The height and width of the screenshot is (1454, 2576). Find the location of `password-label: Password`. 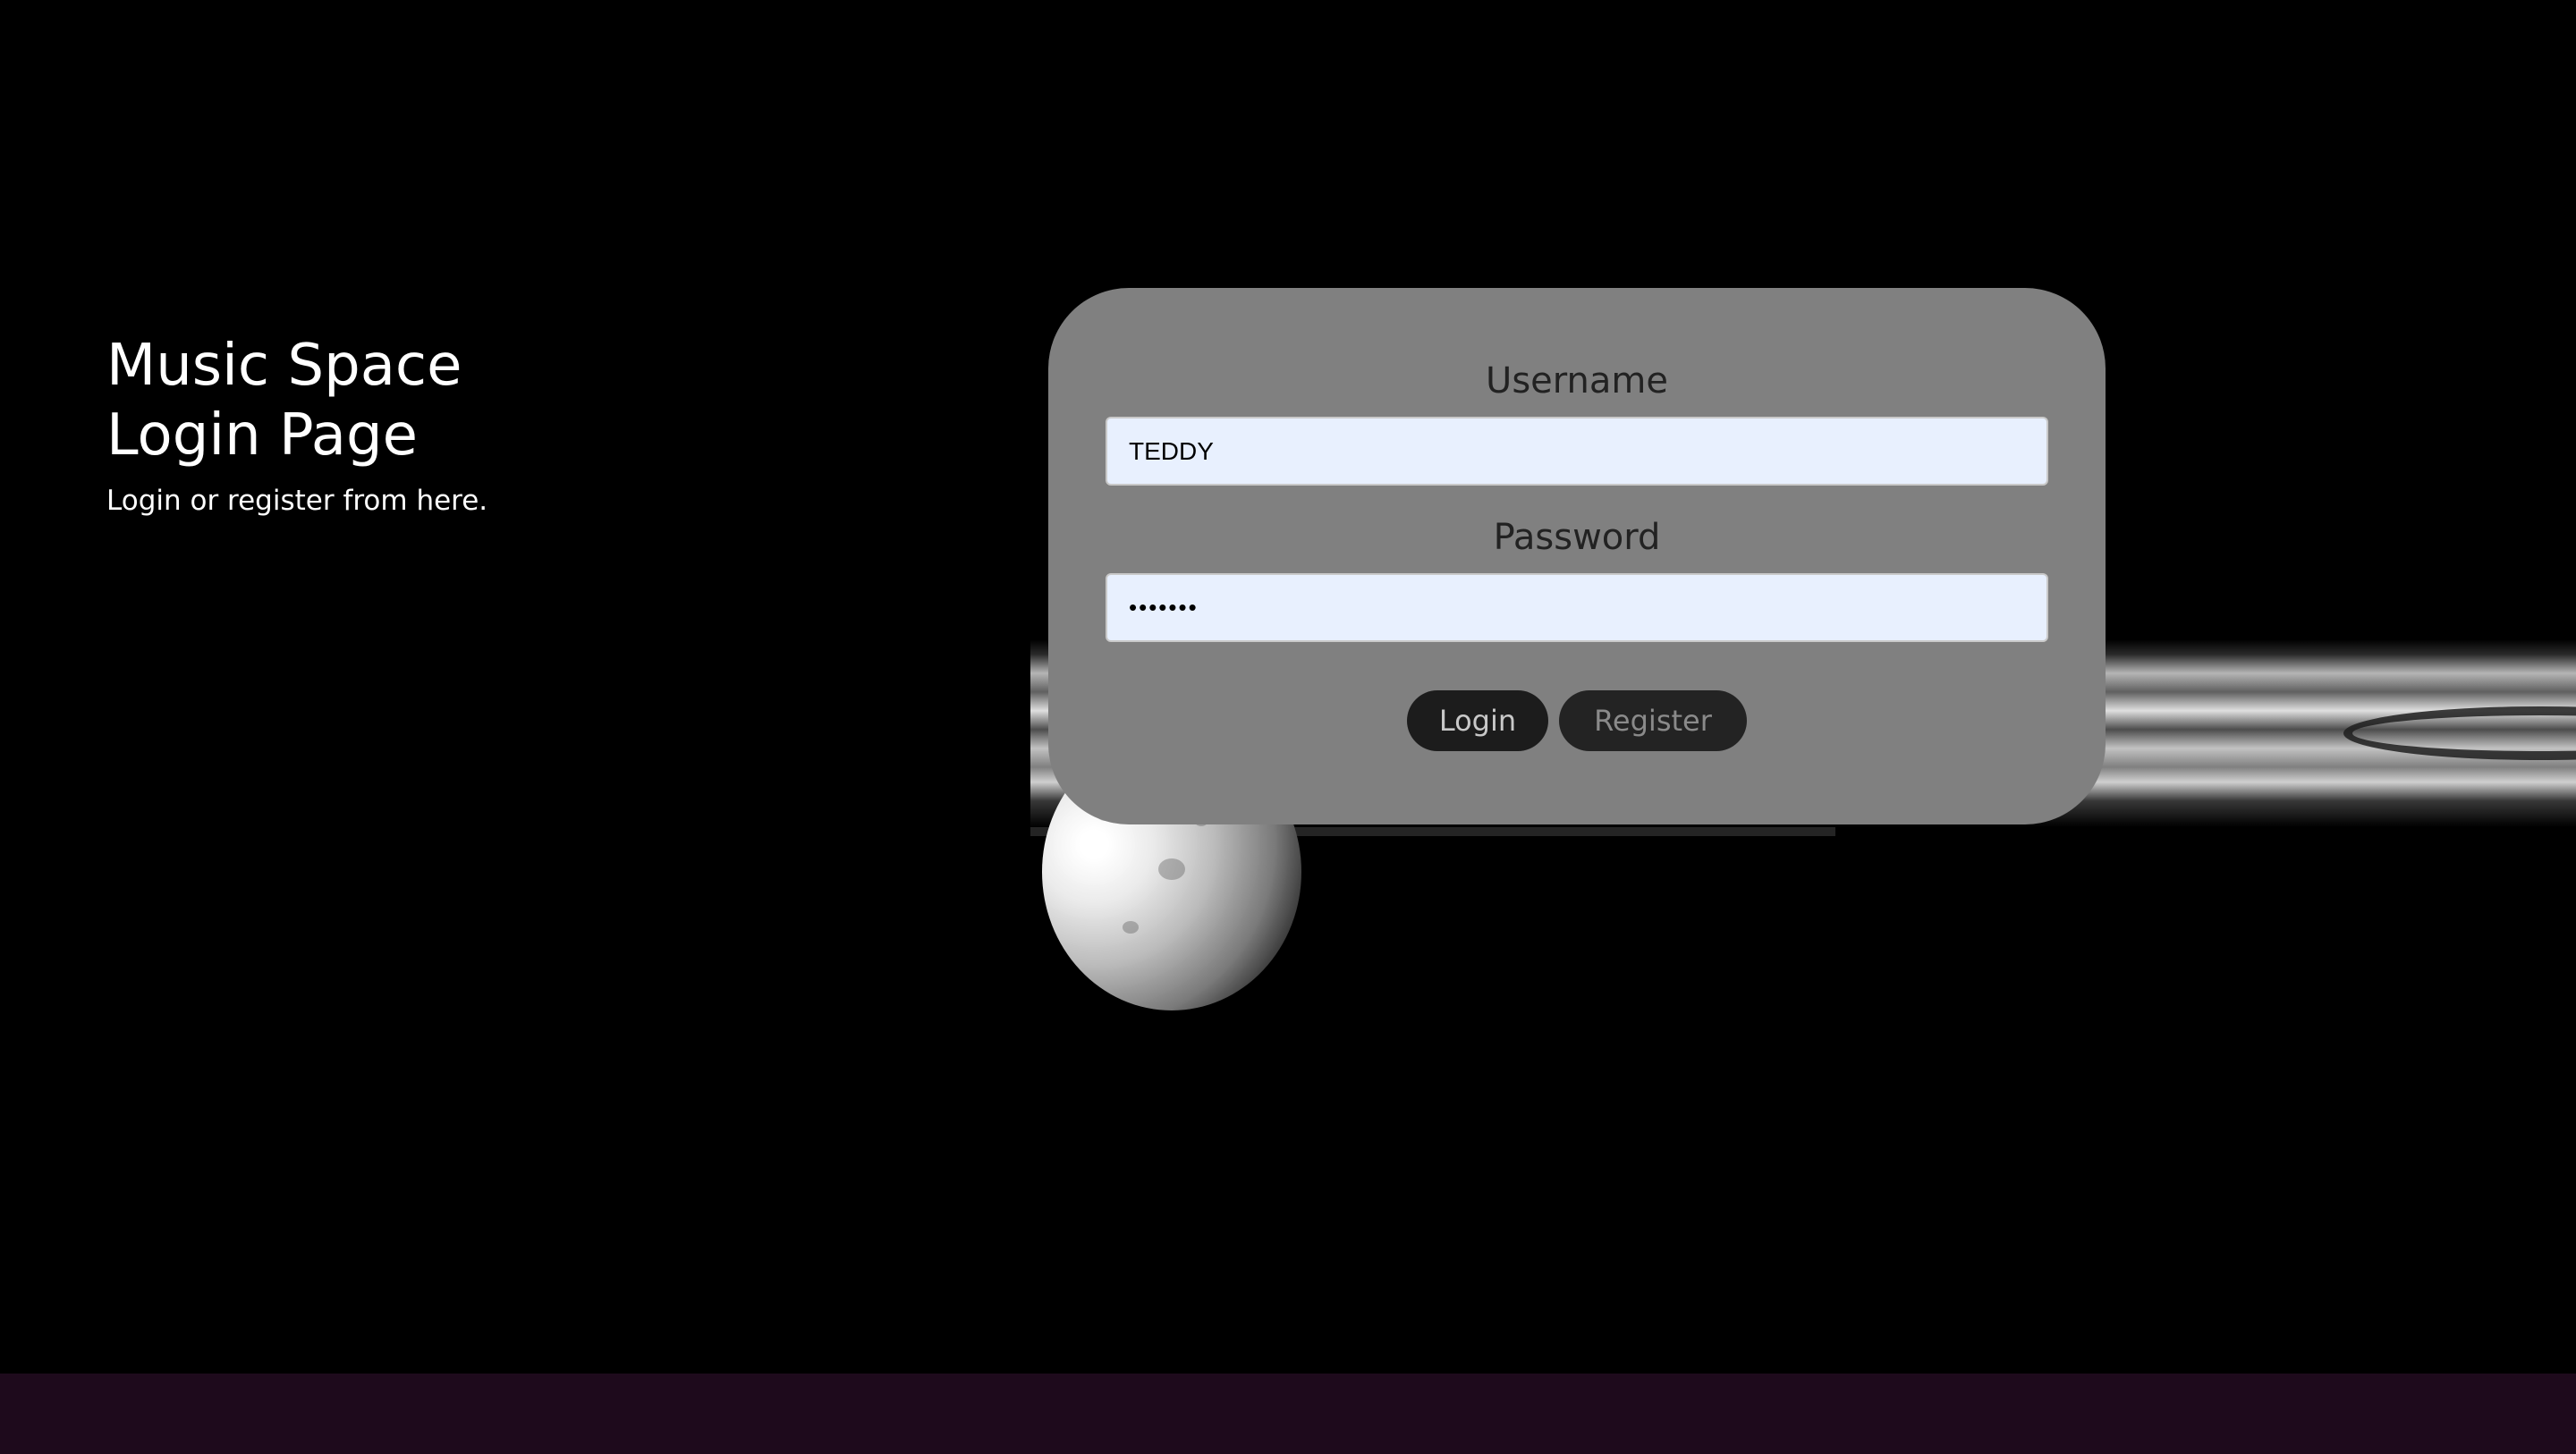

password-label: Password is located at coordinates (1577, 537).